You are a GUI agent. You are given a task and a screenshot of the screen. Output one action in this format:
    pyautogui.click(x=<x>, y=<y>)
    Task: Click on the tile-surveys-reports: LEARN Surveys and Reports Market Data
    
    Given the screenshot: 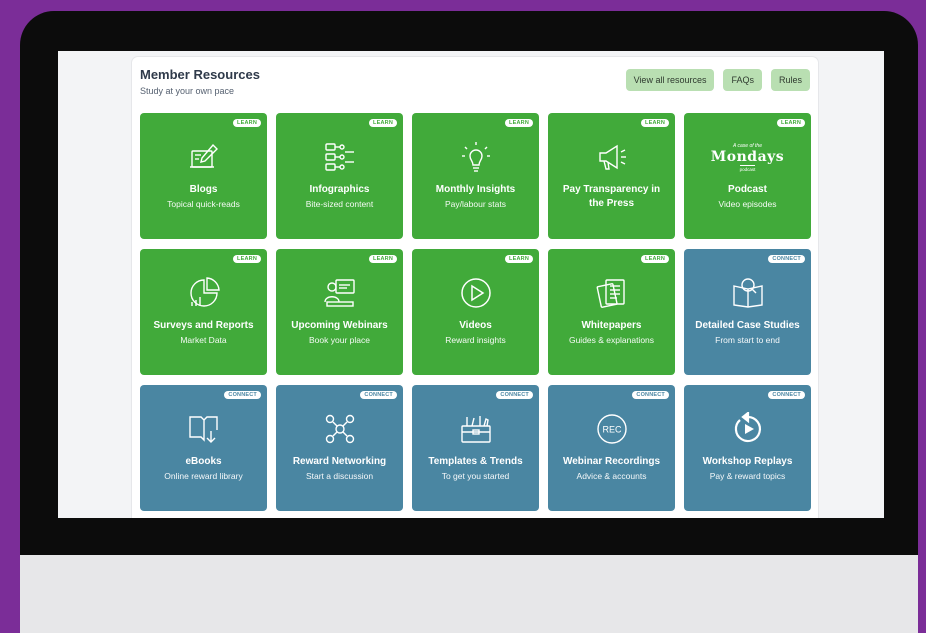 What is the action you would take?
    pyautogui.click(x=203, y=312)
    